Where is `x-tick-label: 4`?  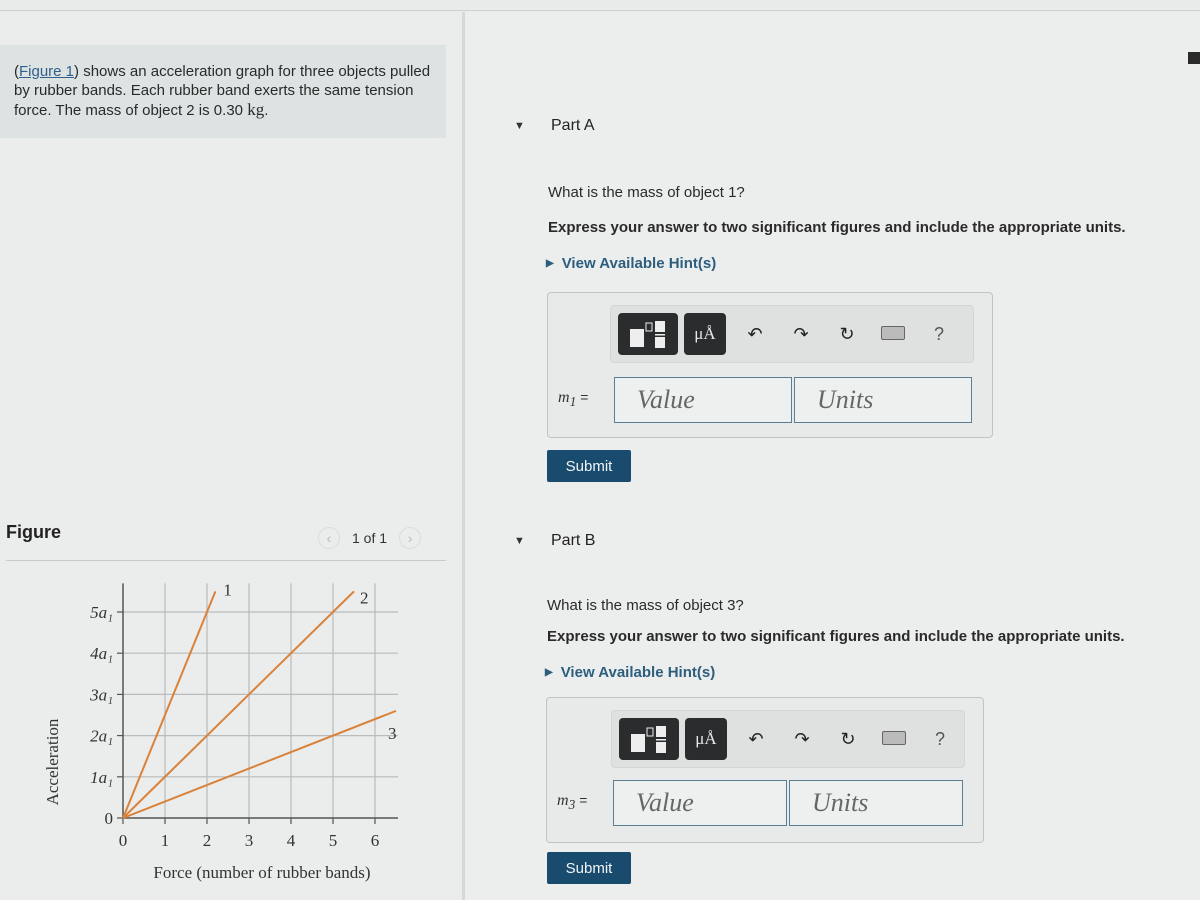 x-tick-label: 4 is located at coordinates (291, 840).